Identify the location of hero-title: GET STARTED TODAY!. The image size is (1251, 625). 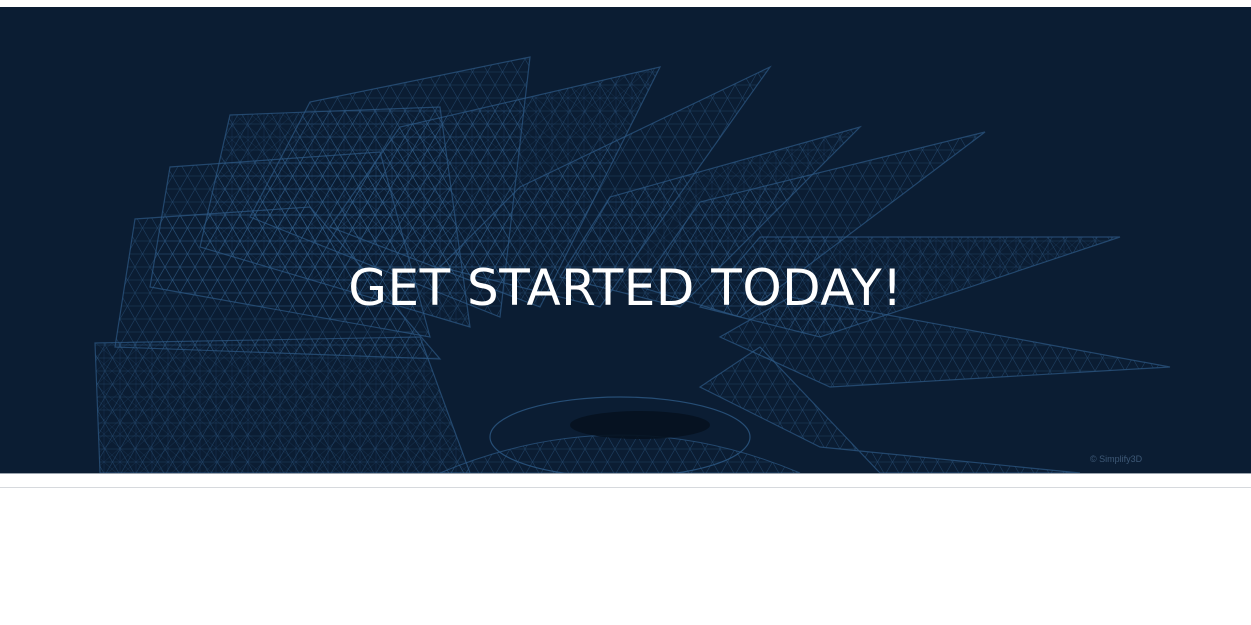
(625, 288).